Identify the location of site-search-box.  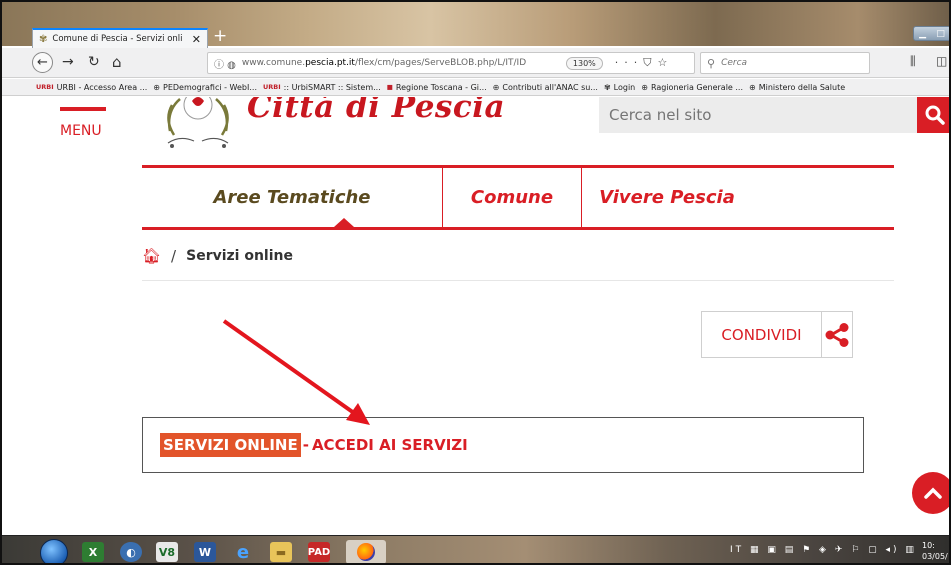
(758, 115).